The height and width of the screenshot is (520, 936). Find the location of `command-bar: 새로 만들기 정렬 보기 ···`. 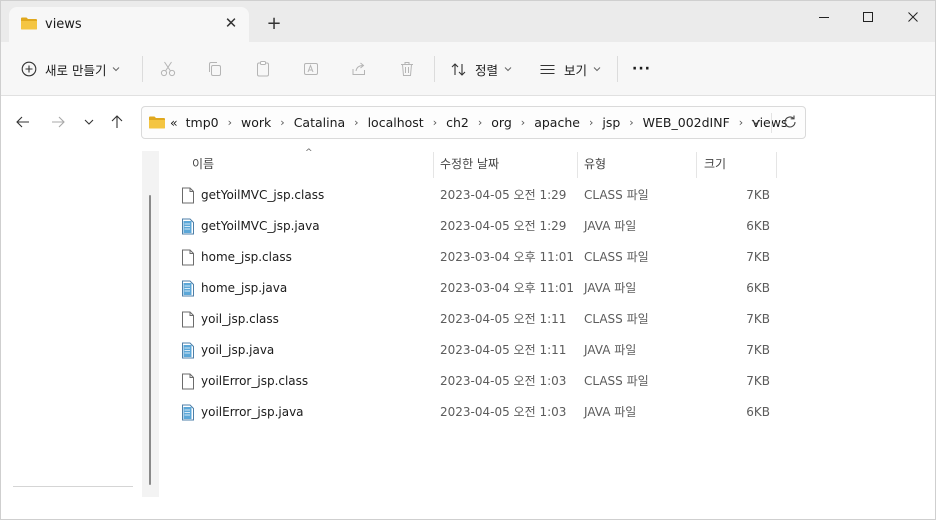

command-bar: 새로 만들기 정렬 보기 ··· is located at coordinates (468, 69).